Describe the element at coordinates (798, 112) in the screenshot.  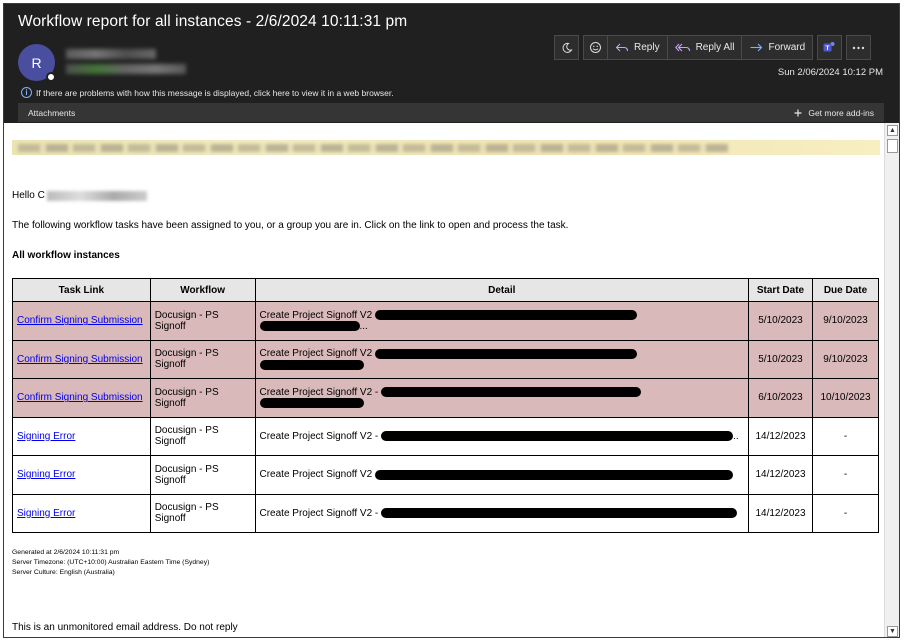
I see `plus-icon` at that location.